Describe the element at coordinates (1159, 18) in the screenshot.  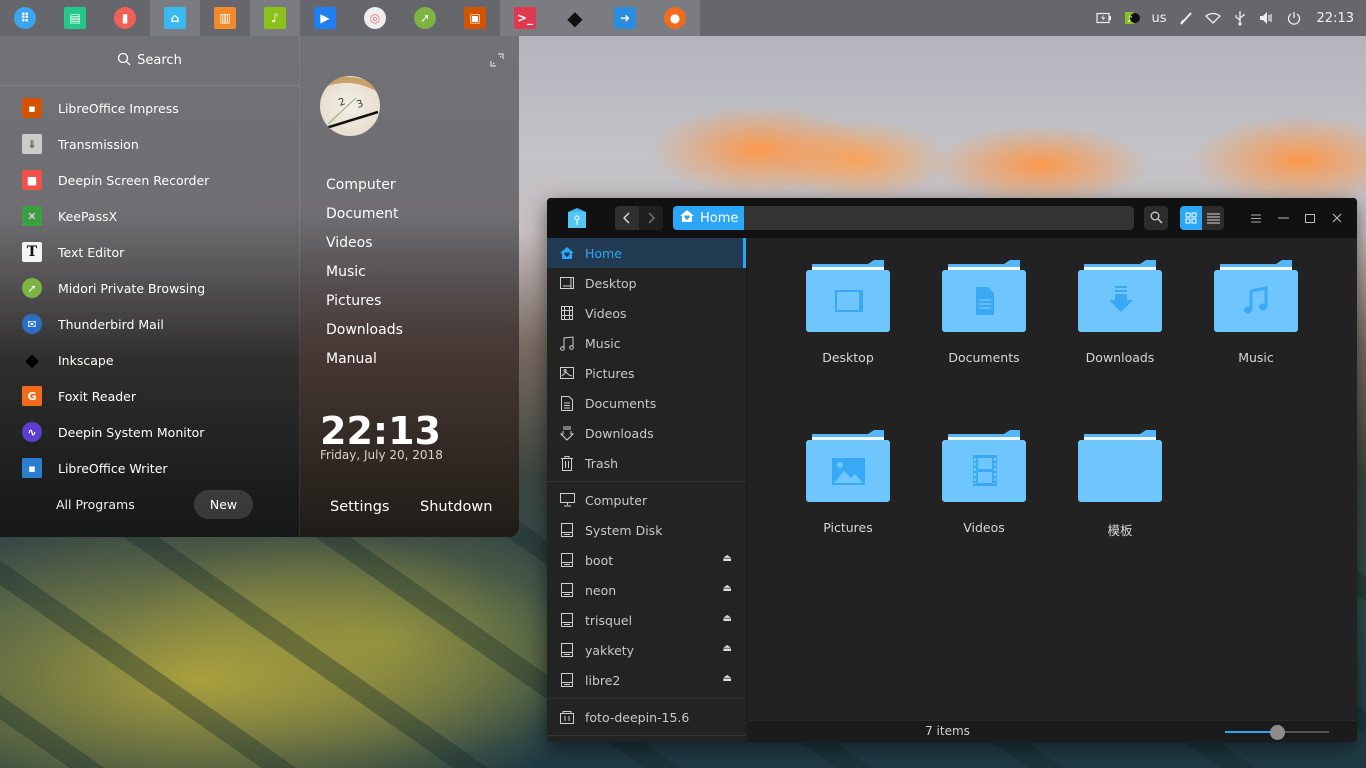
I see `keyboard-layout-indicator: us` at that location.